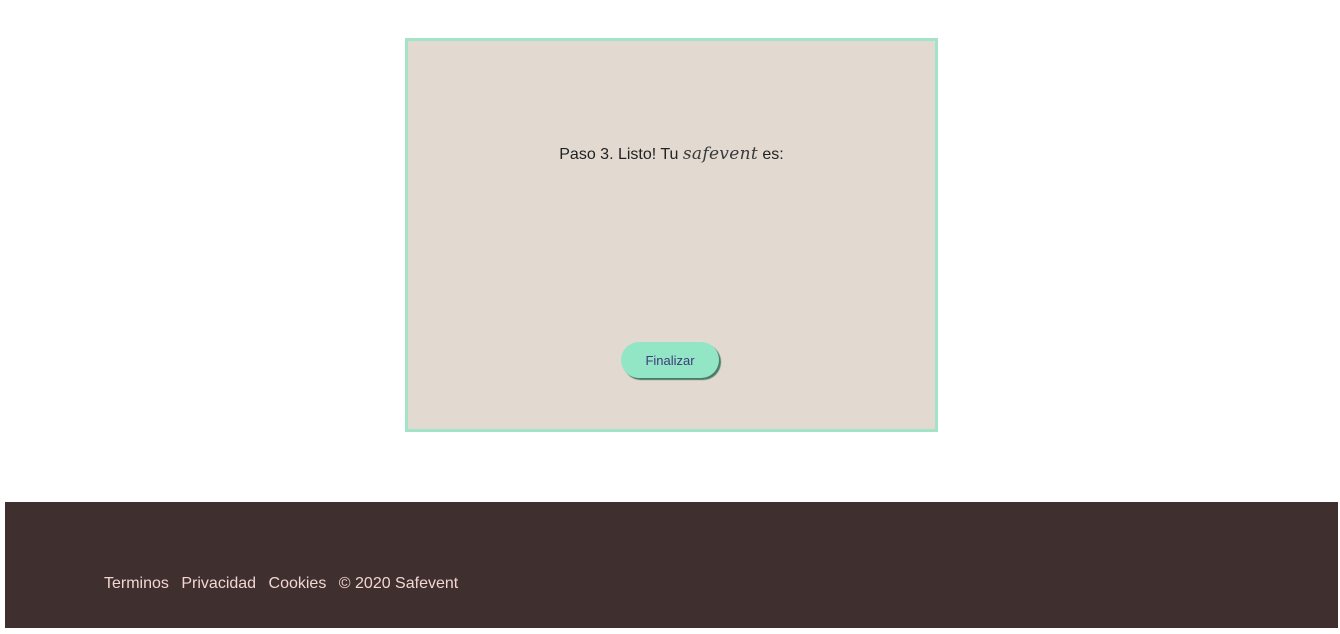  I want to click on brand-wordmark: safevent, so click(720, 154).